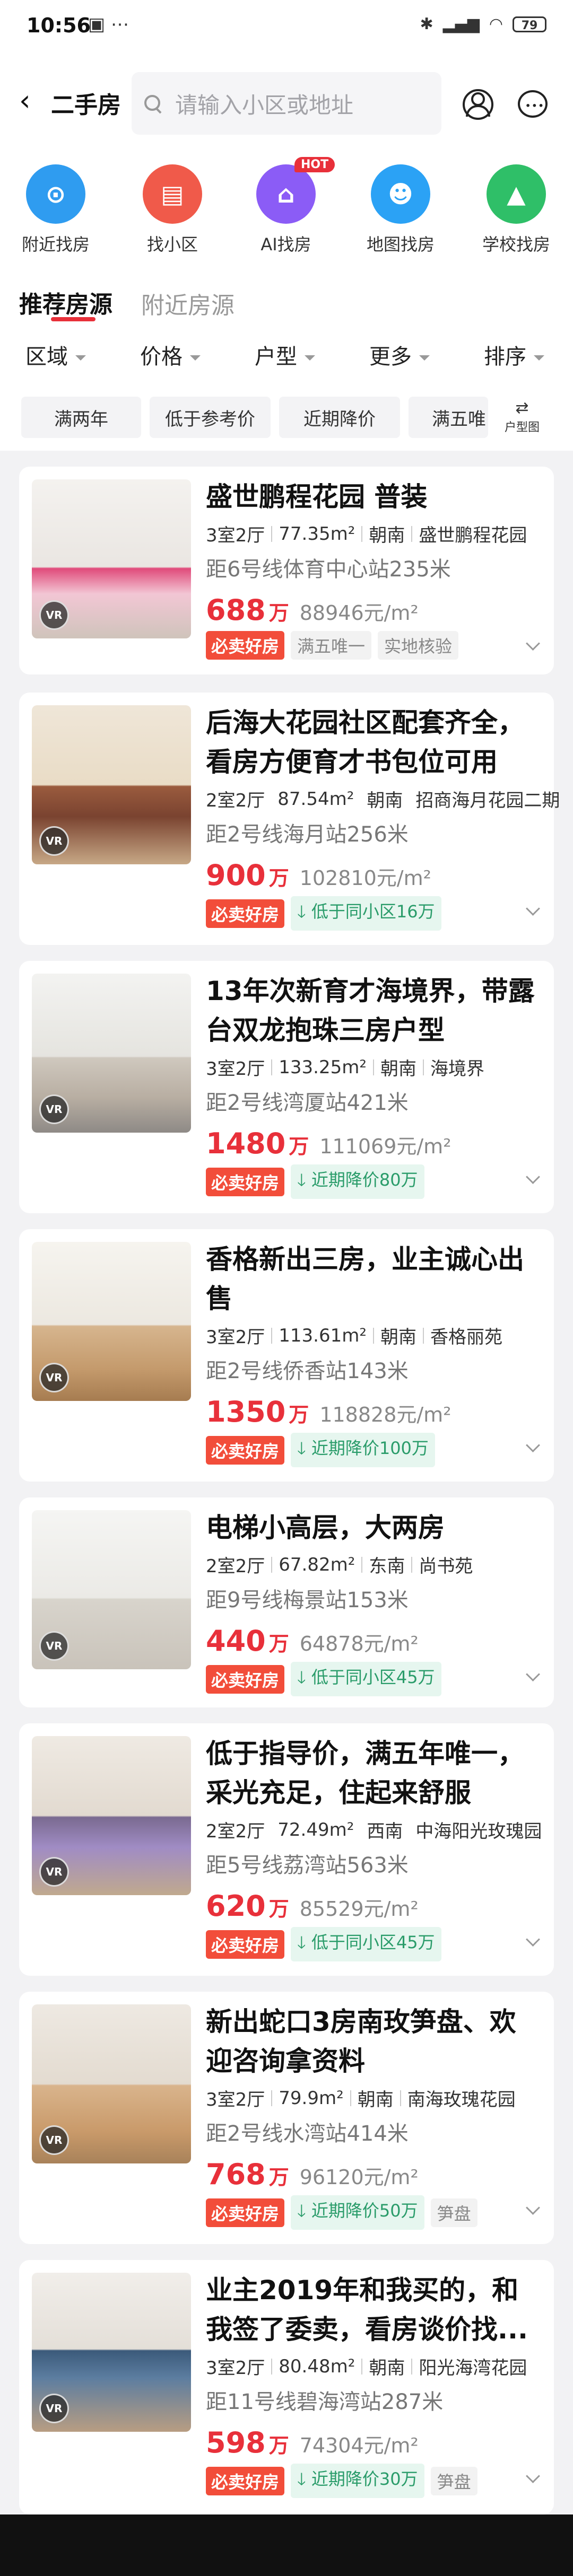 This screenshot has height=2576, width=573. What do you see at coordinates (539, 358) in the screenshot?
I see `caret-down-icon` at bounding box center [539, 358].